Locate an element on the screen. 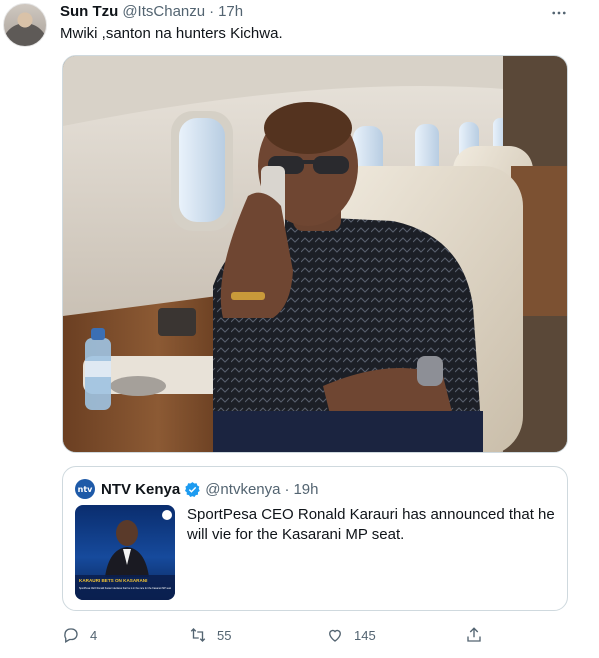  quoted-author-display-name: NTV Kenya is located at coordinates (140, 489).